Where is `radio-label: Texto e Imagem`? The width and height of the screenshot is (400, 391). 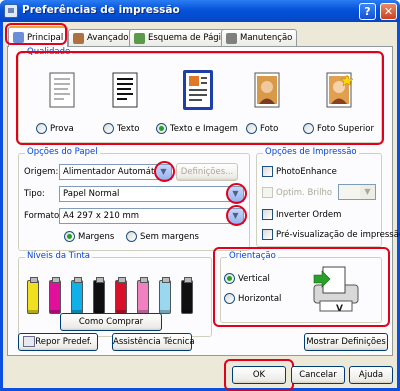
radio-label: Texto e Imagem is located at coordinates (204, 128).